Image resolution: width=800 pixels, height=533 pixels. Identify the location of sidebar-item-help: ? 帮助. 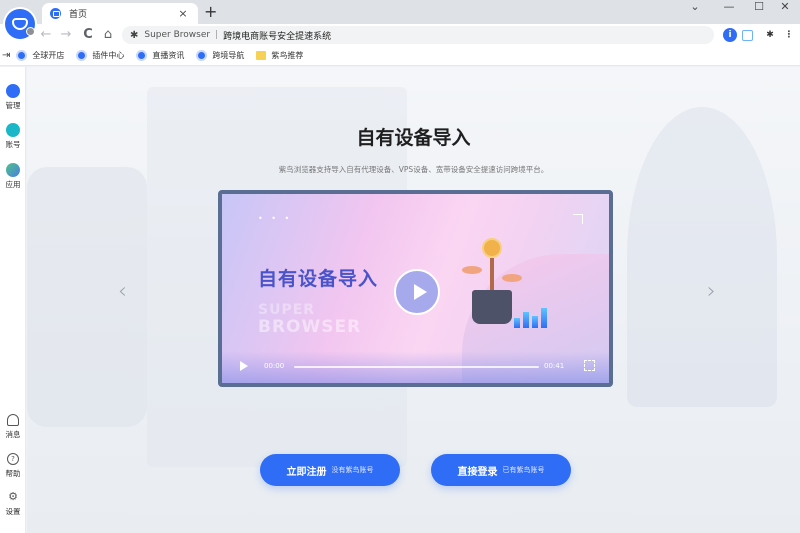
(13, 466).